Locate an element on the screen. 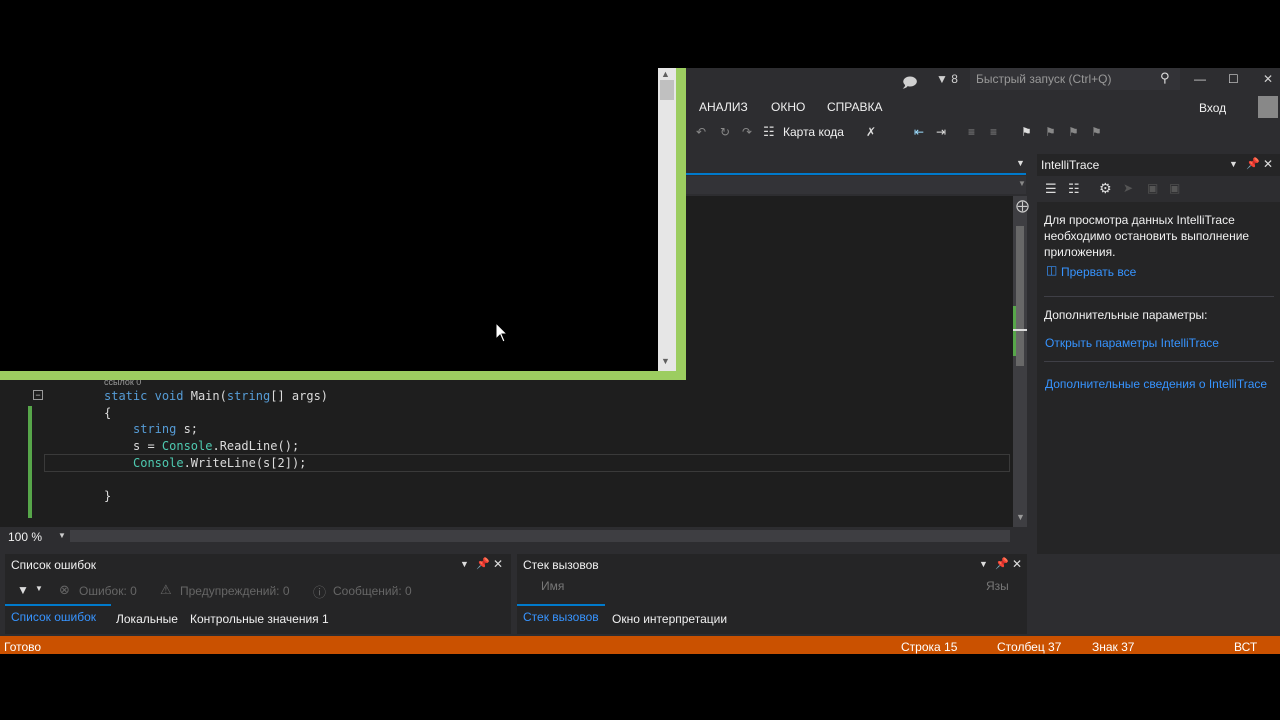 Image resolution: width=1280 pixels, height=720 pixels. scroll-change-marker is located at coordinates (1014, 331).